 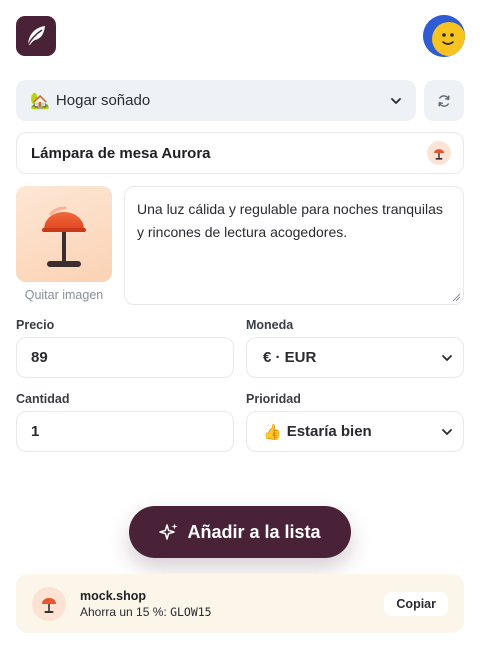 I want to click on refresh-icon, so click(x=444, y=100).